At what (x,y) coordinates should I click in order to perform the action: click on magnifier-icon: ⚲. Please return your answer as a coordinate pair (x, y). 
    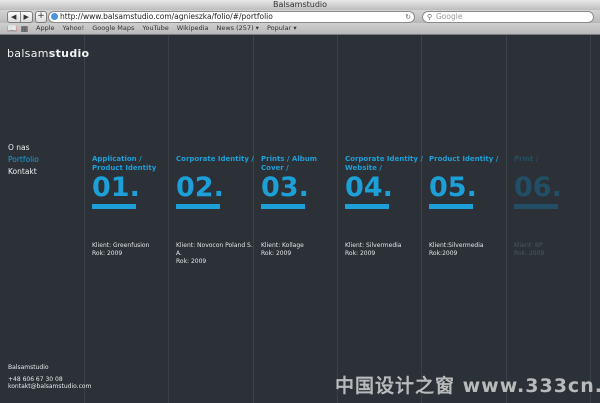
    Looking at the image, I should click on (430, 17).